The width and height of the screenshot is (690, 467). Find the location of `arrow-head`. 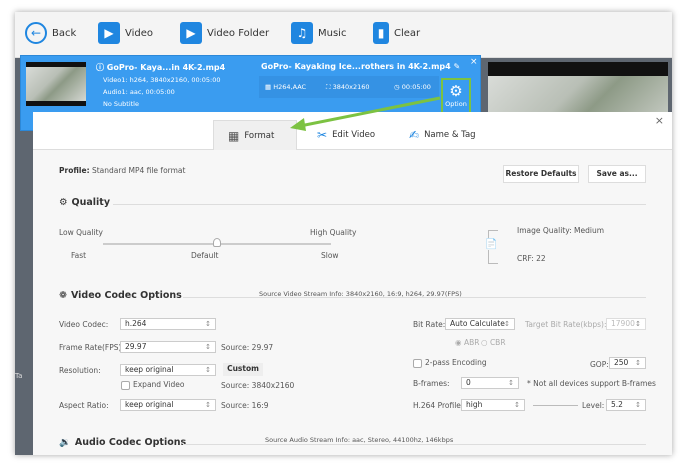

arrow-head is located at coordinates (298, 124).